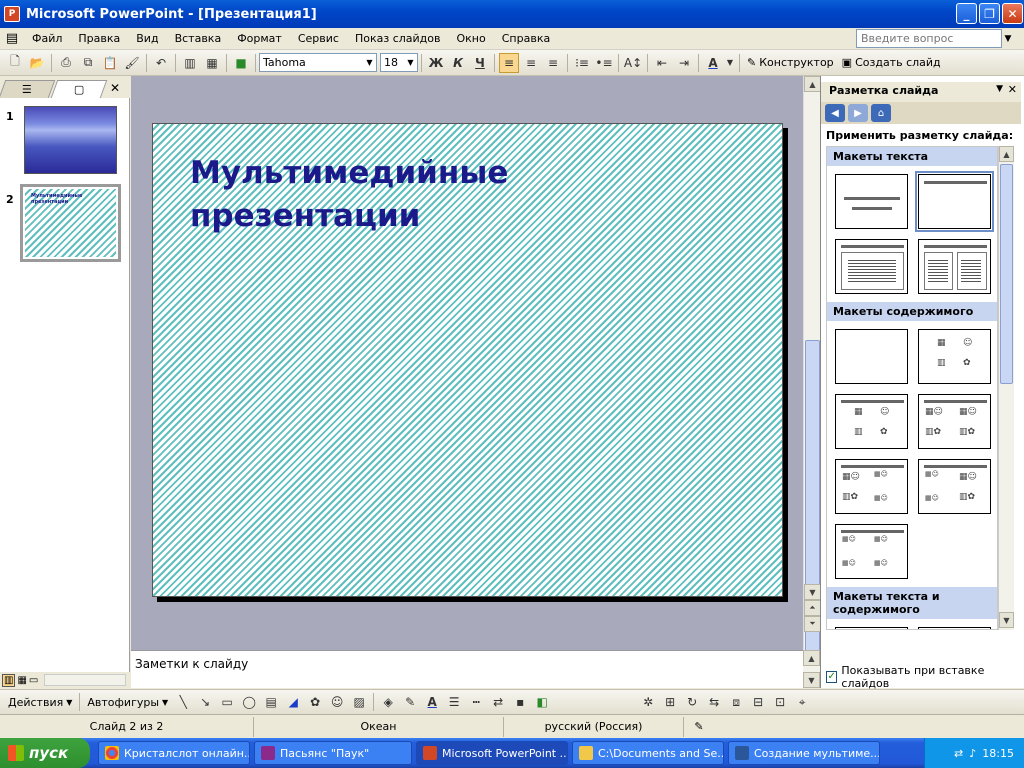  Describe the element at coordinates (891, 62) in the screenshot. I see `new-slide-button: ▣ Создать слайд` at that location.